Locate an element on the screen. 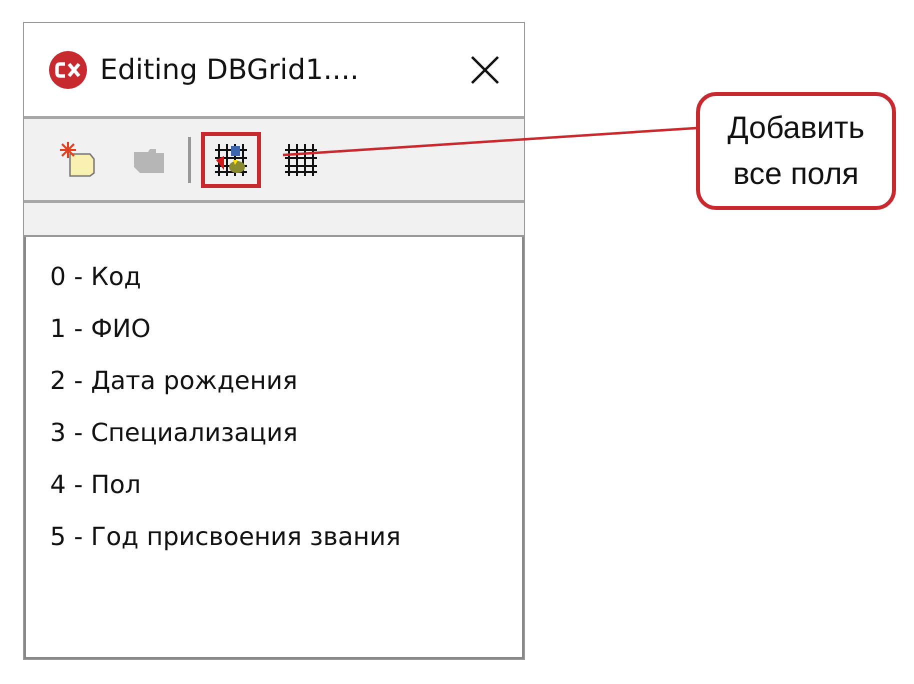 This screenshot has height=684, width=914. field-item: 2 - Дата рождения is located at coordinates (286, 381).